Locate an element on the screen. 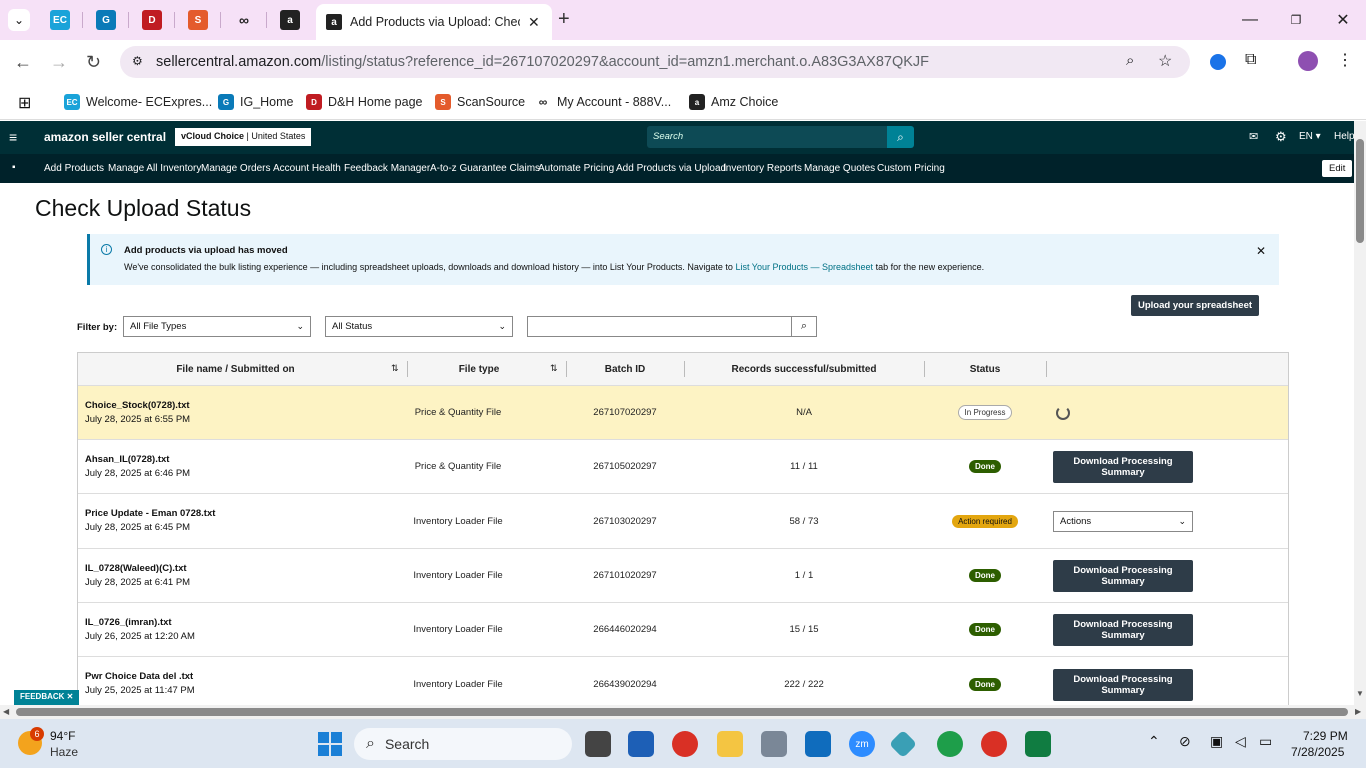  taskbar-search: ⌕ Search is located at coordinates (463, 744).